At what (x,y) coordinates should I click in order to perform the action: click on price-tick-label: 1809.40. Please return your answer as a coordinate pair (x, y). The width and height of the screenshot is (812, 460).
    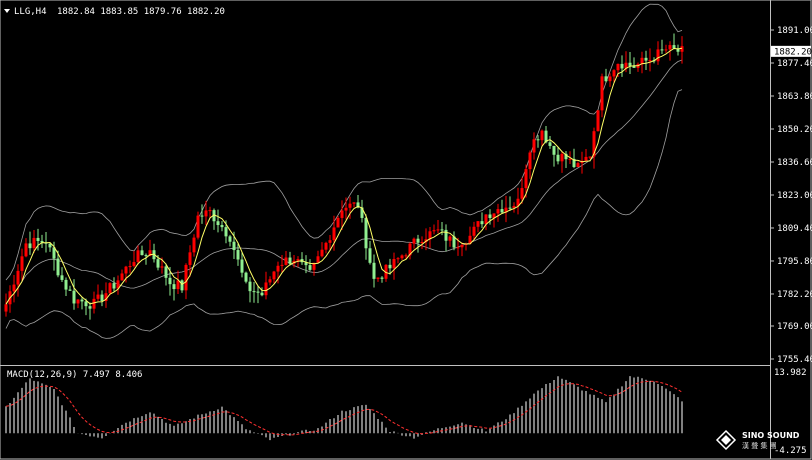
    Looking at the image, I should click on (794, 229).